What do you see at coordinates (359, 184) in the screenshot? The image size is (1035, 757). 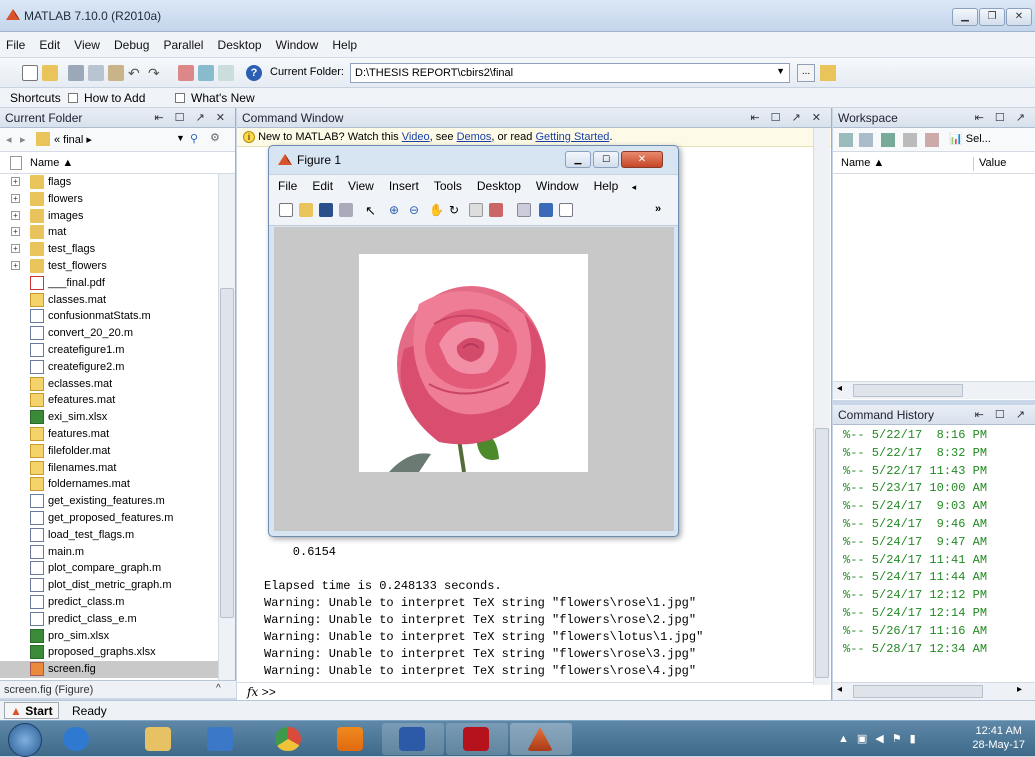 I see `figure-menu-view: View` at bounding box center [359, 184].